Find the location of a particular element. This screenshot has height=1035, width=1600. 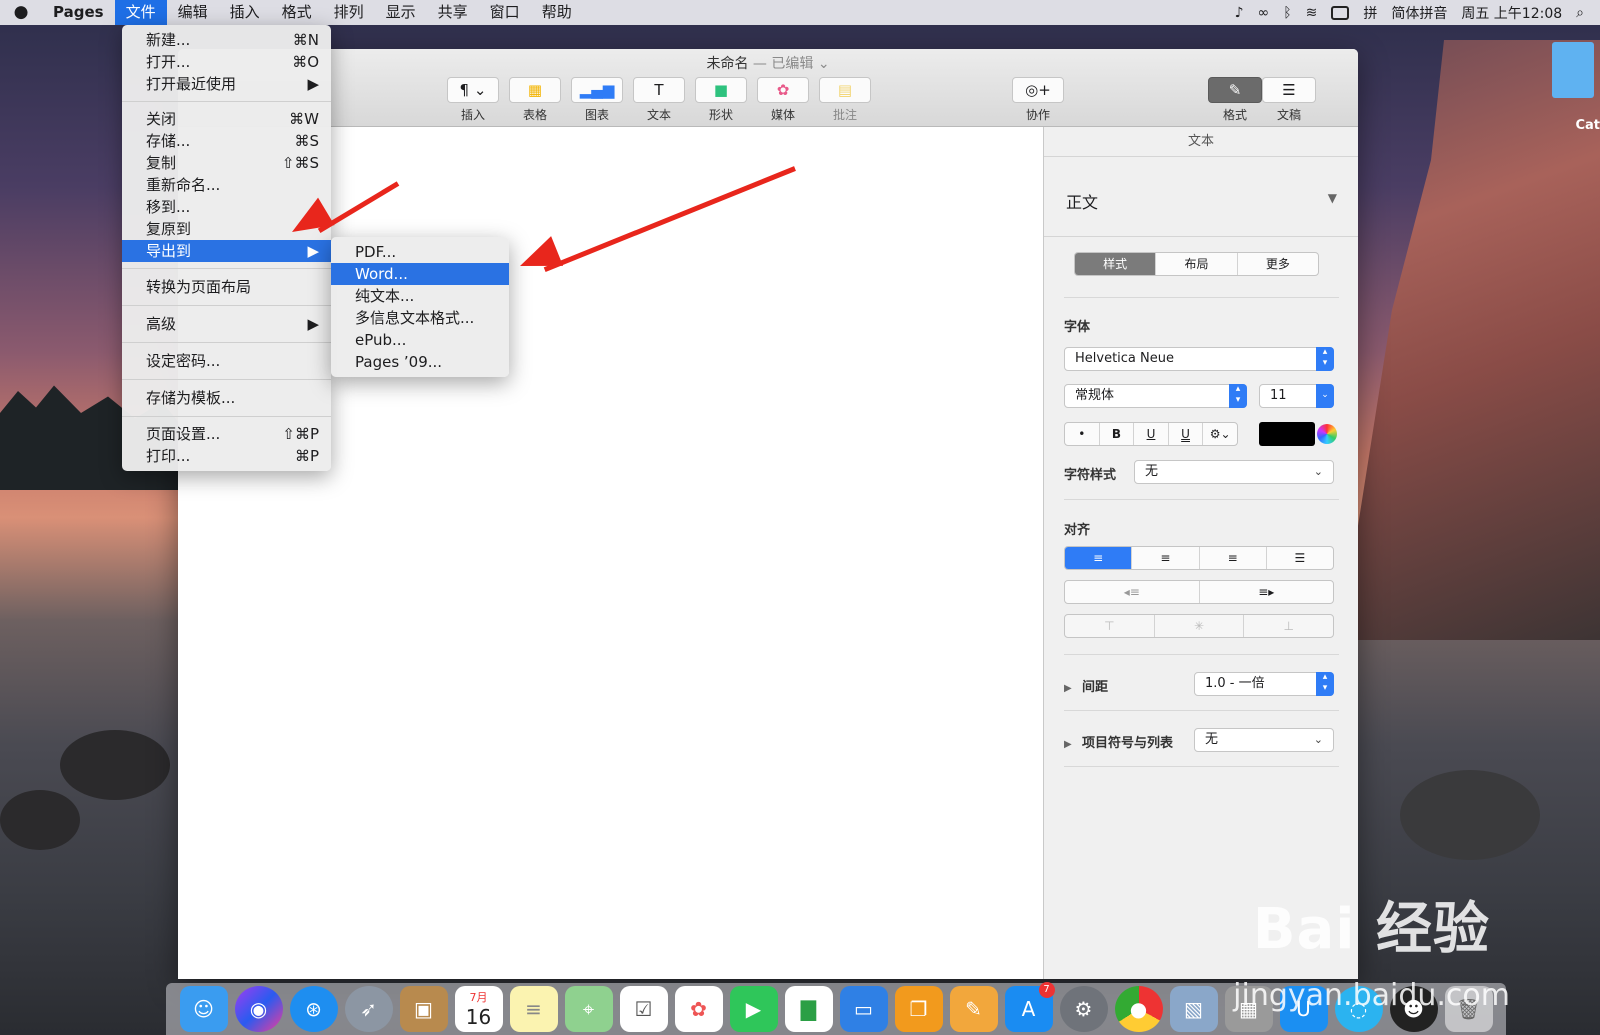

font-family-select: Helvetica Neue ▴ ▾ is located at coordinates (1199, 359).